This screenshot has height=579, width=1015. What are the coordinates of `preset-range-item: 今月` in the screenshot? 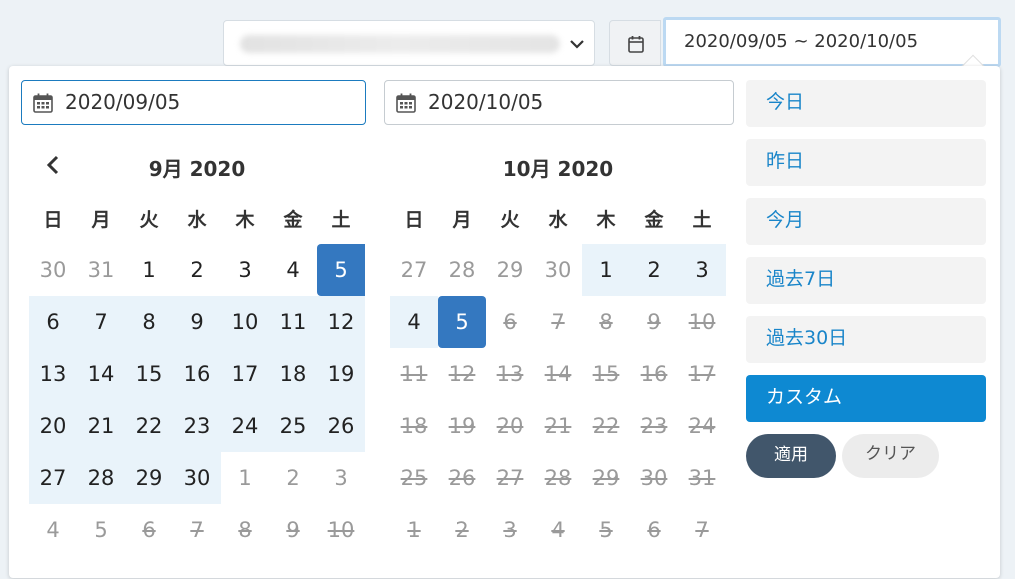 It's located at (866, 221).